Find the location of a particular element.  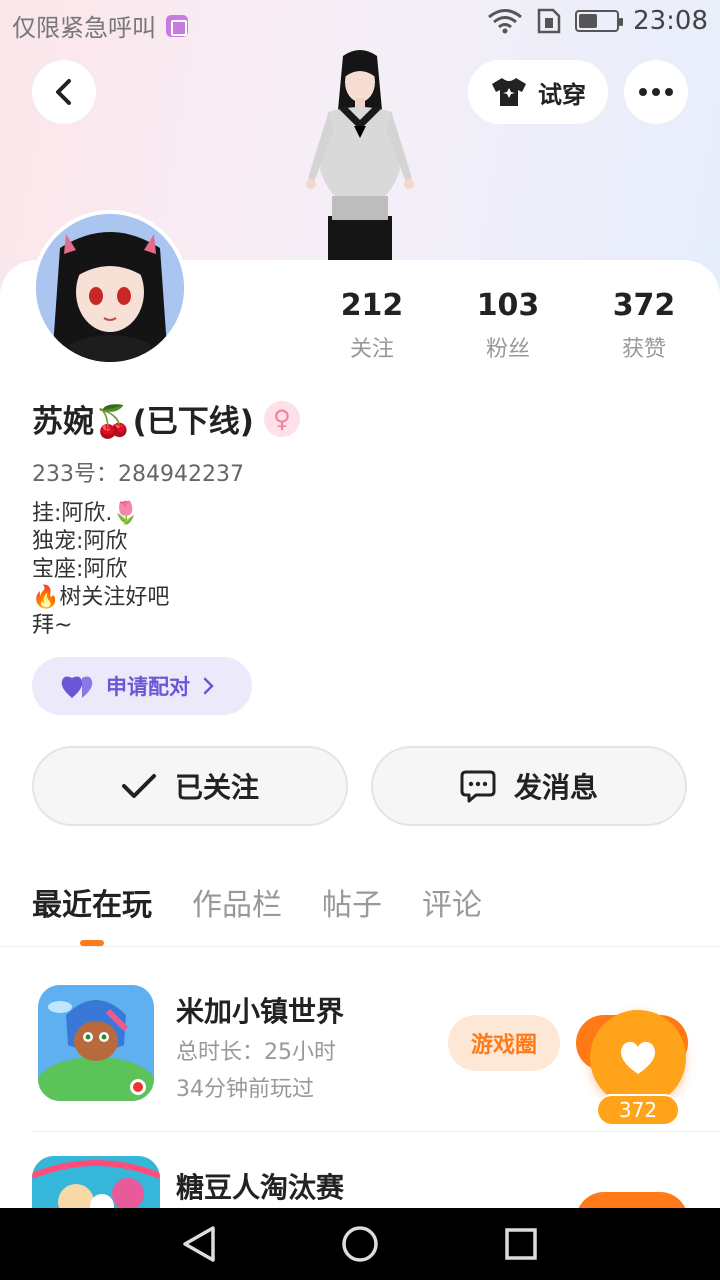

status-right: 23:08 is located at coordinates (597, 21).